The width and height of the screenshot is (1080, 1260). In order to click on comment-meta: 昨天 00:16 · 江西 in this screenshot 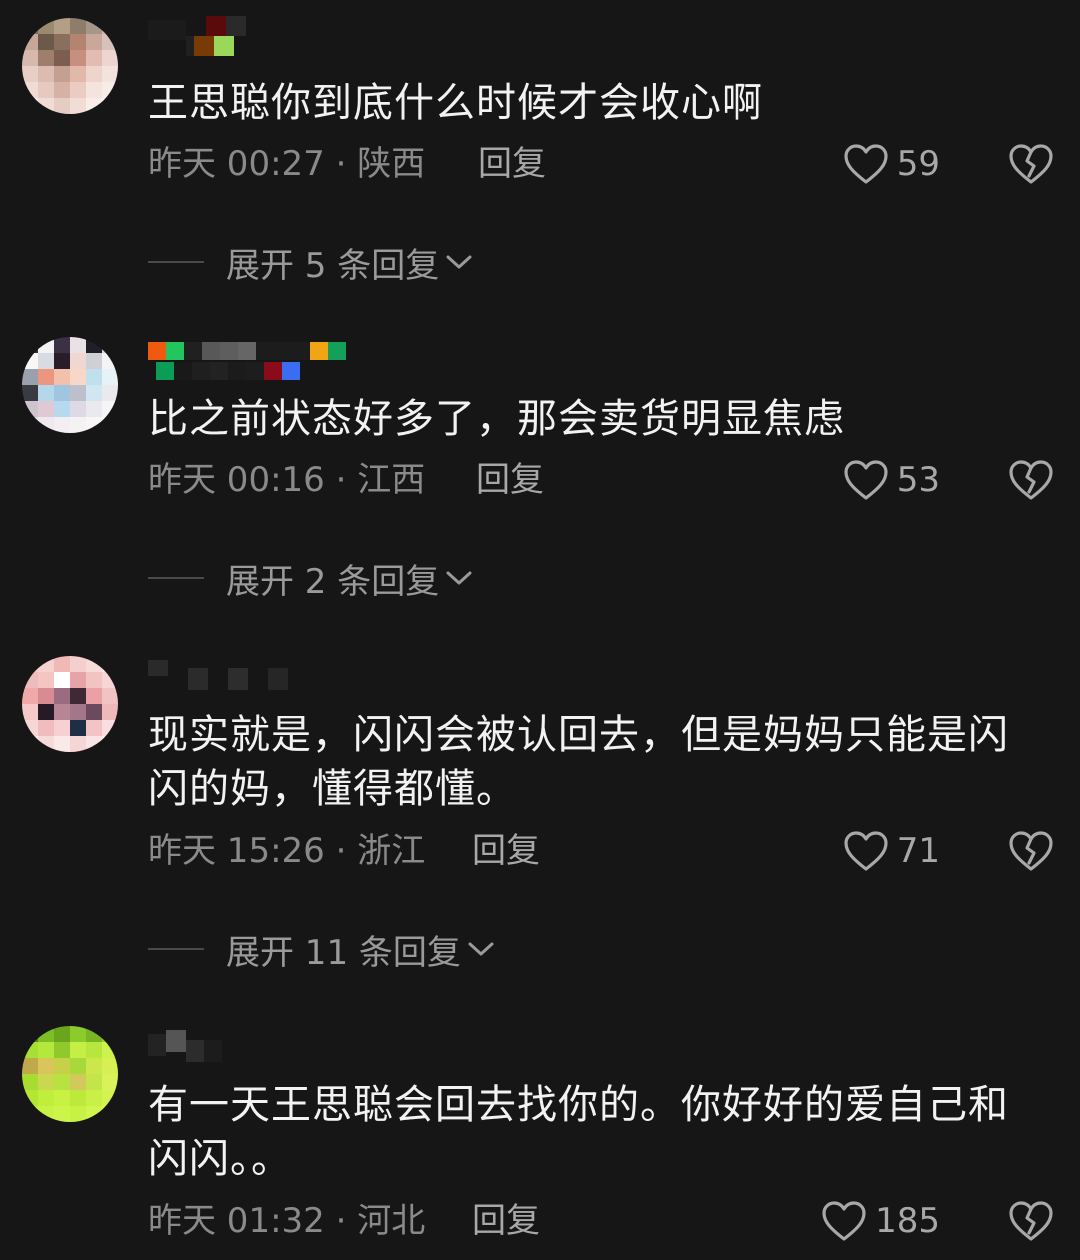, I will do `click(286, 480)`.